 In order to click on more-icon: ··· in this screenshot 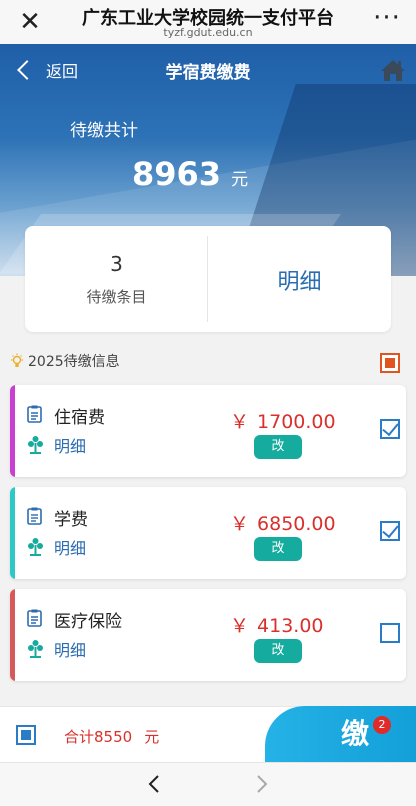, I will do `click(387, 21)`.